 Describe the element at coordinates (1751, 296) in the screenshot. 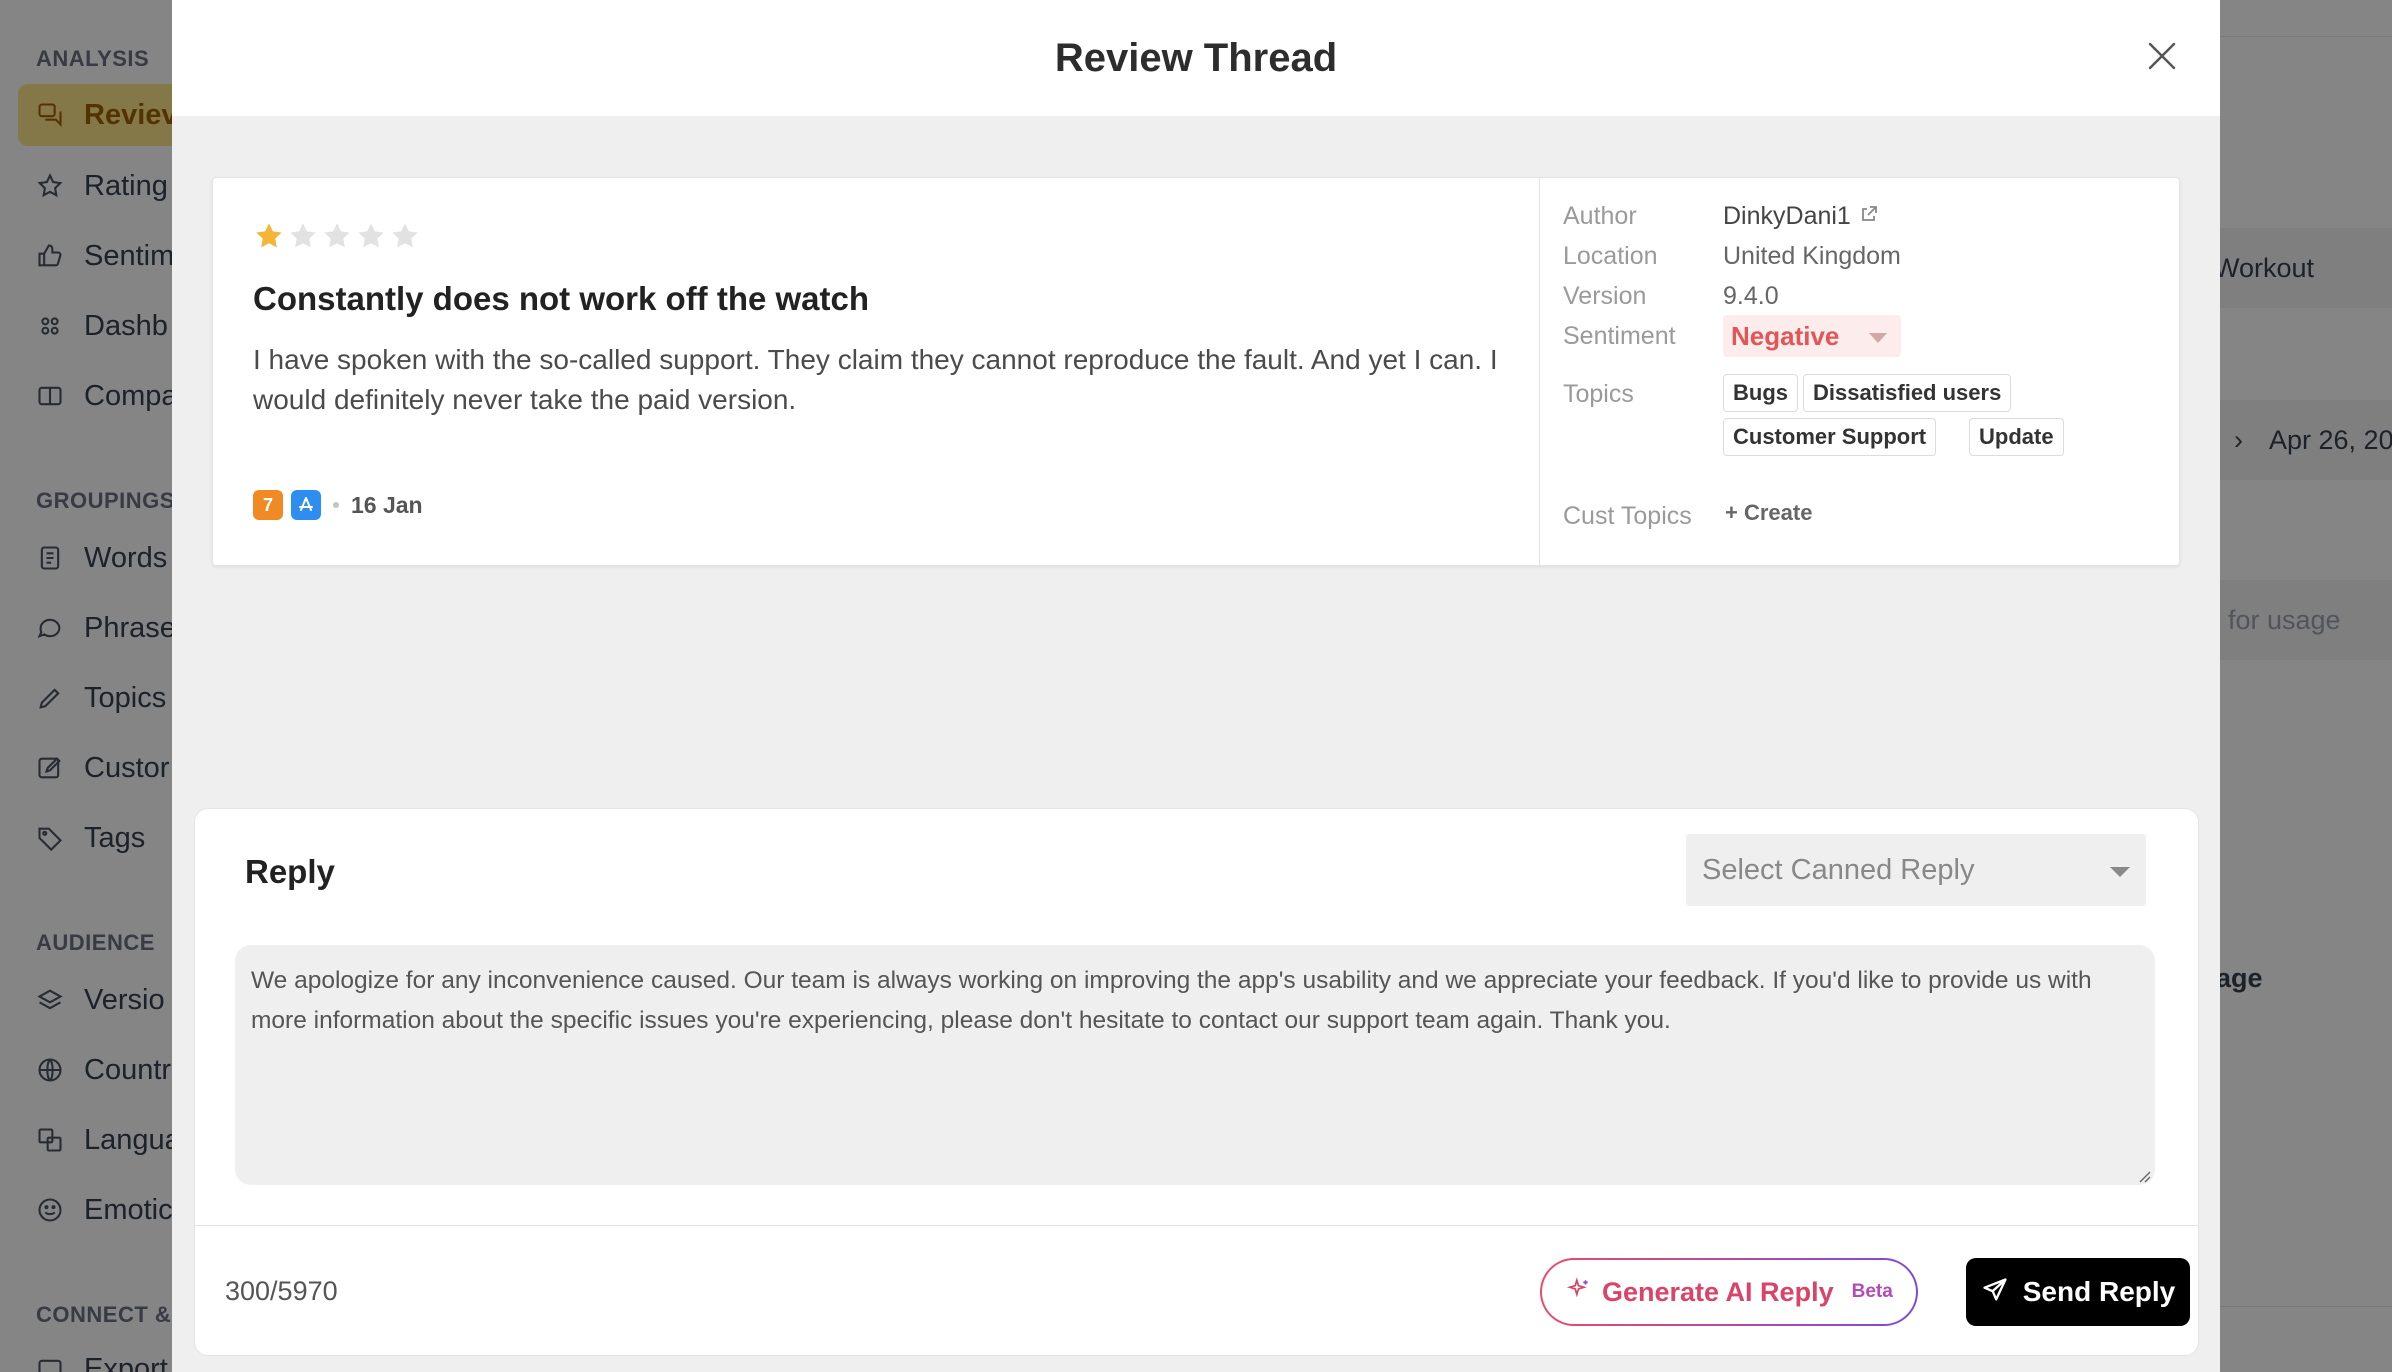

I see `version-value: 9.4.0` at that location.